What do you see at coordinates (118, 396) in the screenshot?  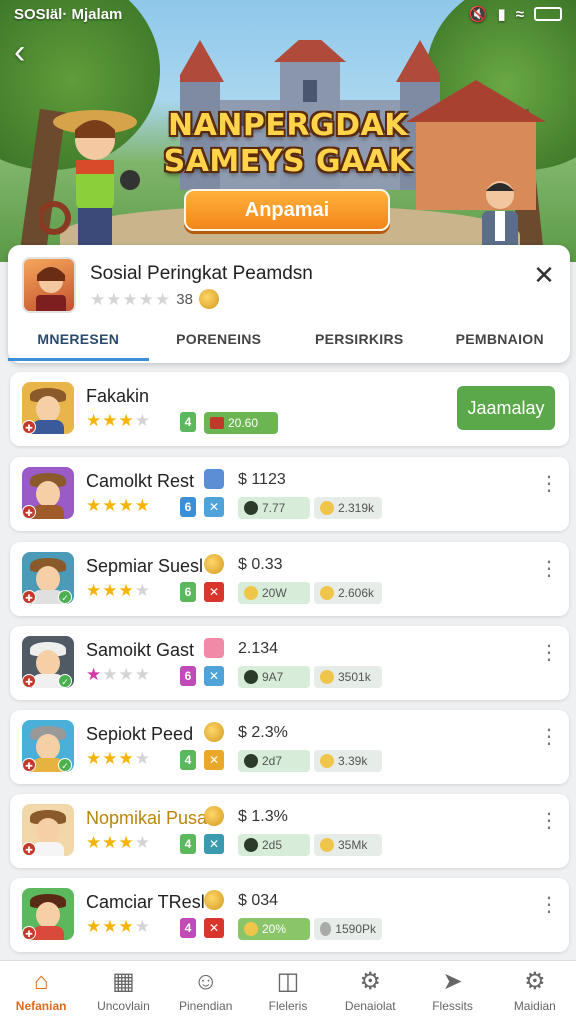 I see `player-name: Fakakin` at bounding box center [118, 396].